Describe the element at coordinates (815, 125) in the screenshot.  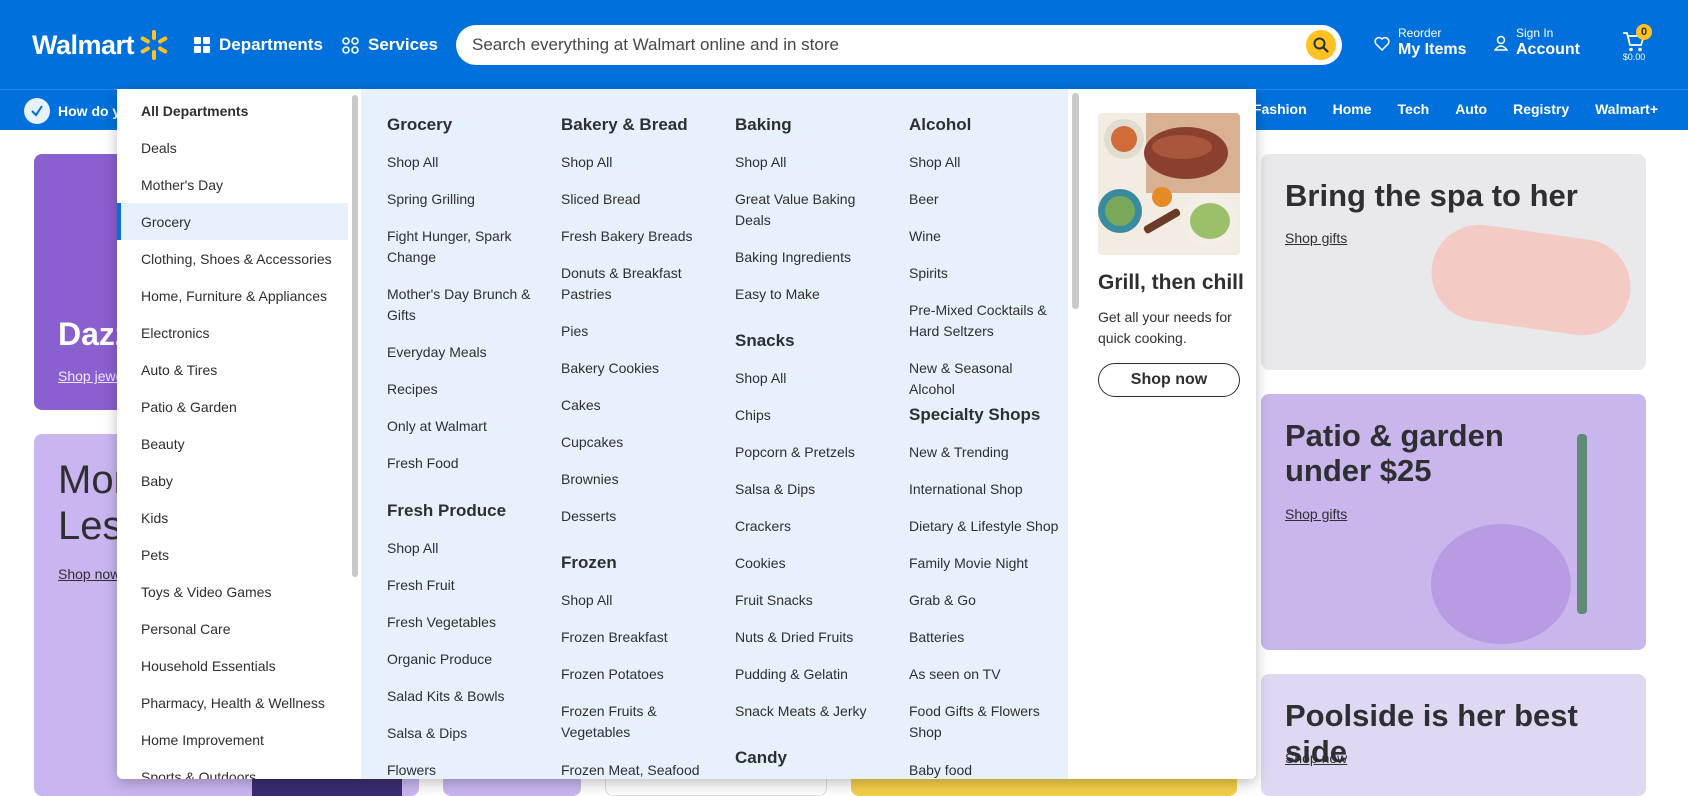
I see `column-heading: Baking` at that location.